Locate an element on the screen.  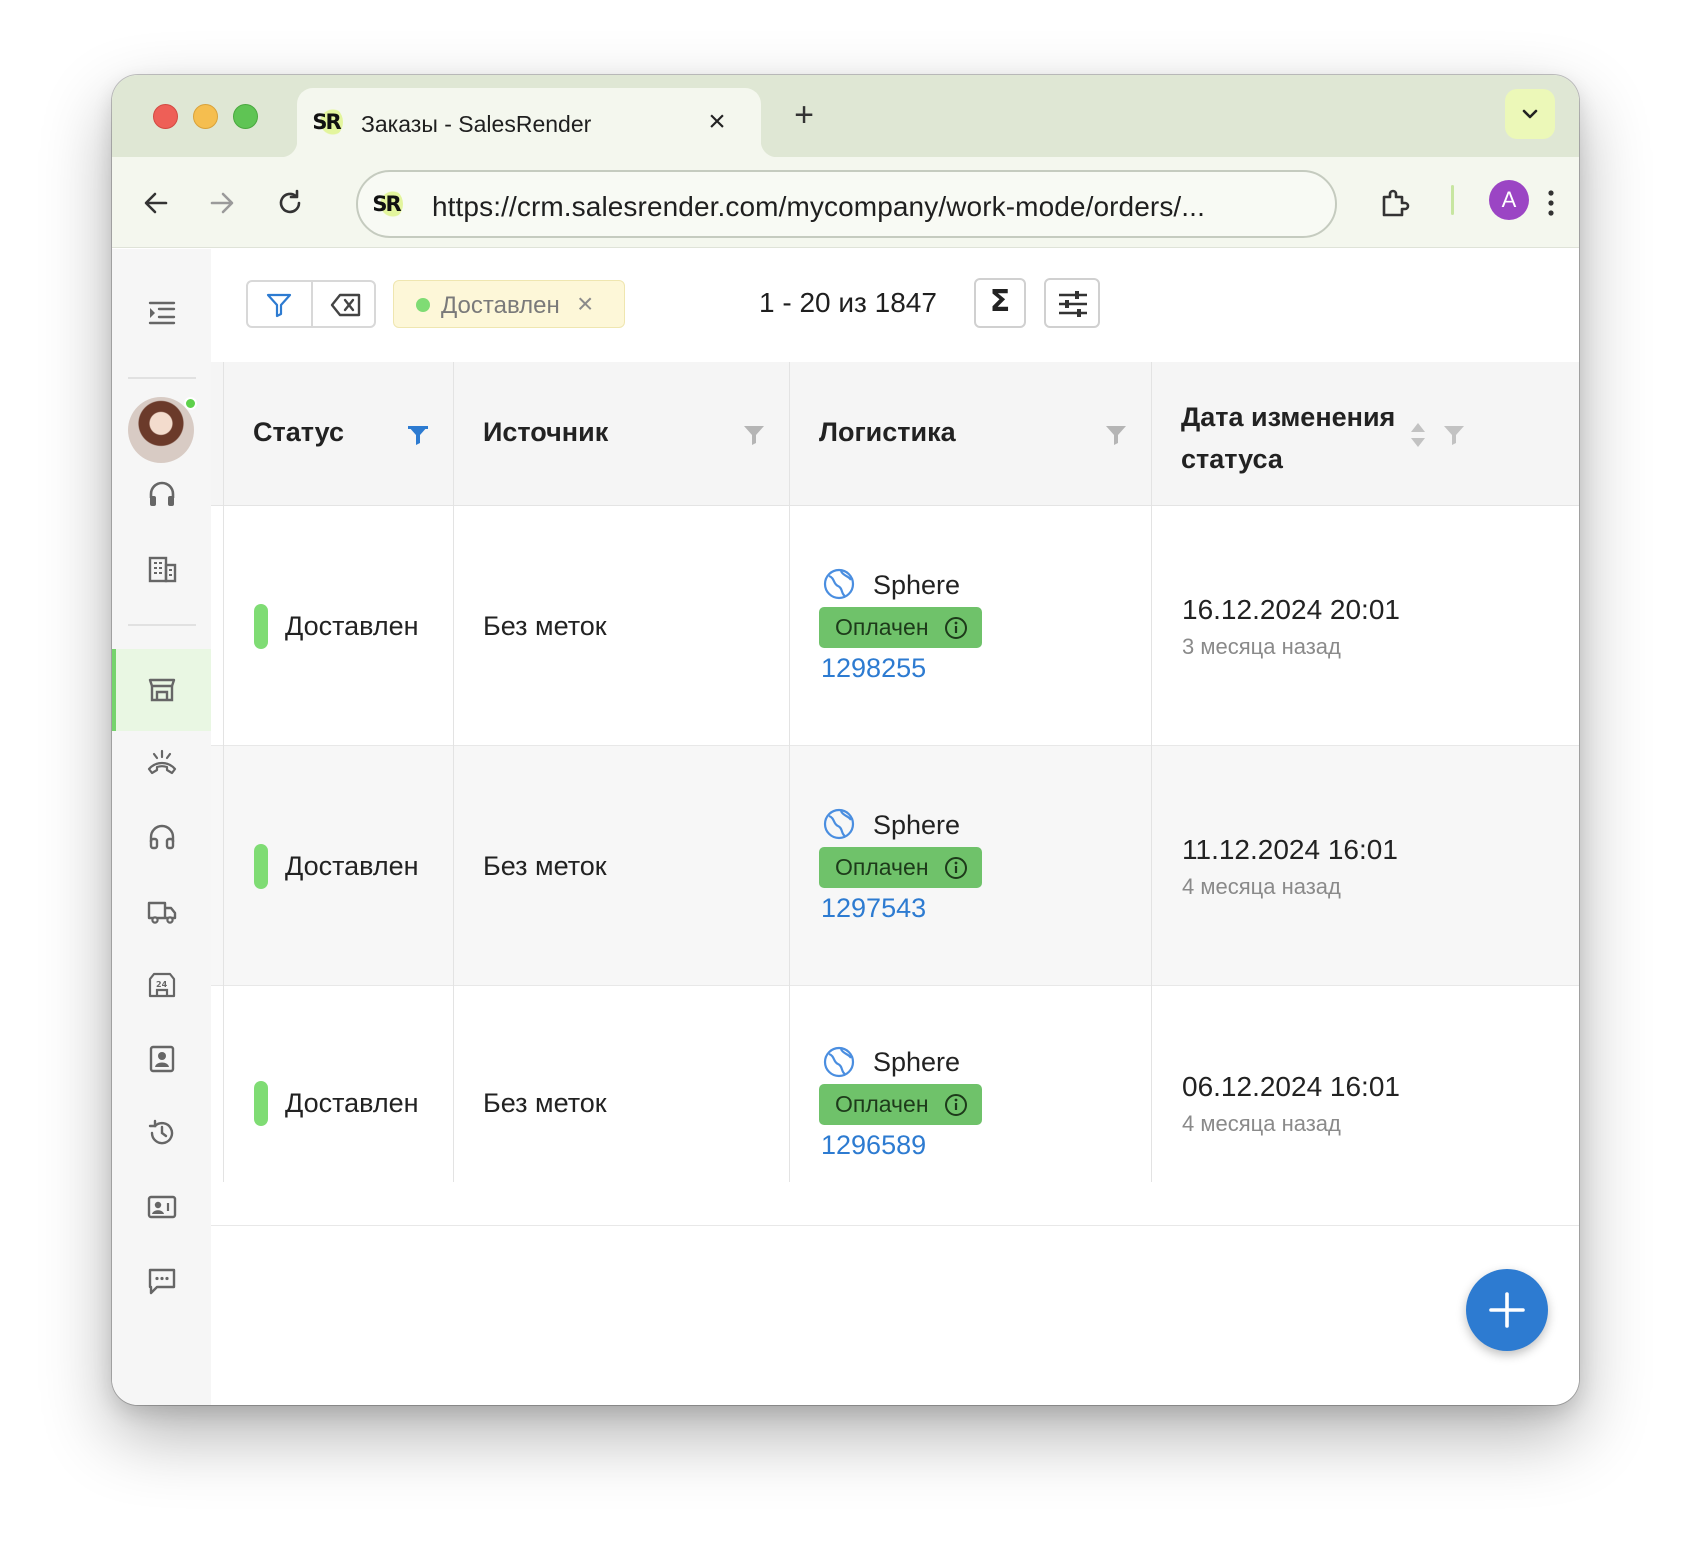
forward-button is located at coordinates (222, 203).